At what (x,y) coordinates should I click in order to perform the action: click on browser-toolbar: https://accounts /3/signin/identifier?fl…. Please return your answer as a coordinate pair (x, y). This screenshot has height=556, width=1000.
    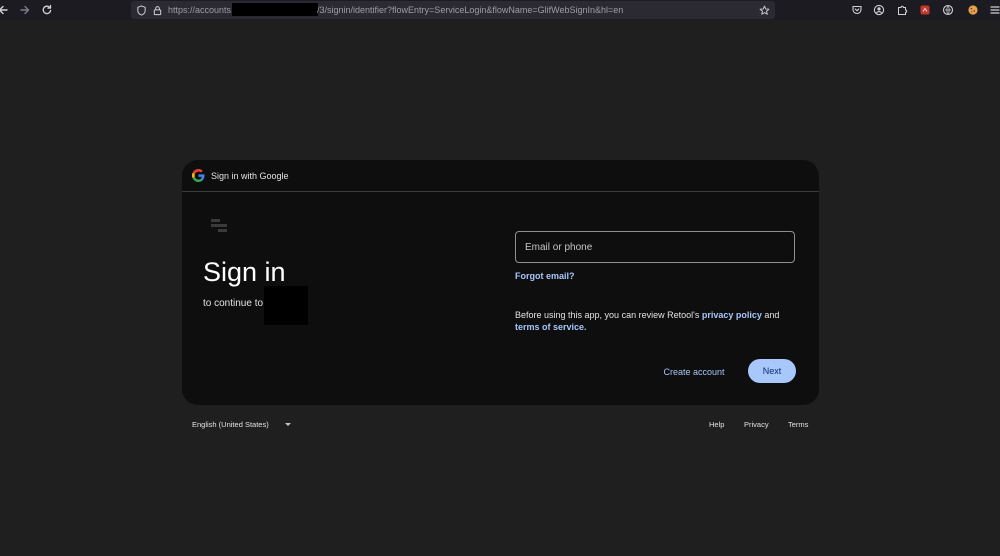
    Looking at the image, I should click on (500, 10).